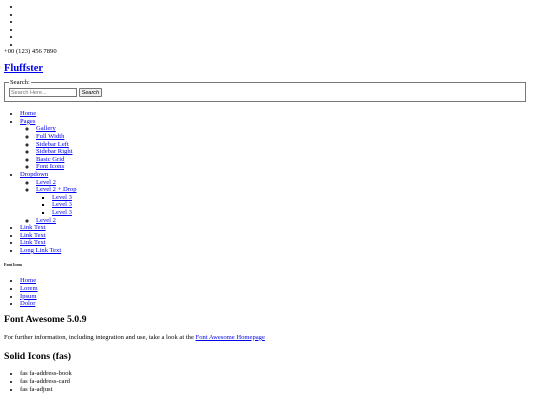 Image resolution: width=540 pixels, height=405 pixels. What do you see at coordinates (230, 337) in the screenshot?
I see `font-awesome-homepage-link: Font Awesome Homepage` at bounding box center [230, 337].